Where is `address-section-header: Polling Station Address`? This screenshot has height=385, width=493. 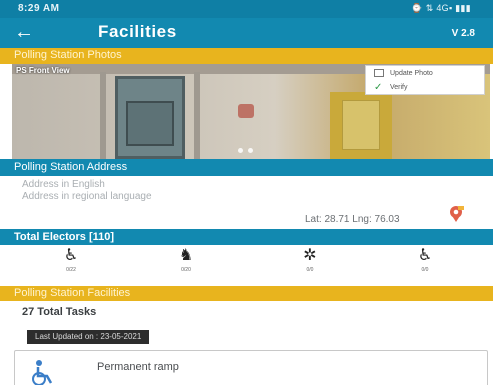 address-section-header: Polling Station Address is located at coordinates (246, 167).